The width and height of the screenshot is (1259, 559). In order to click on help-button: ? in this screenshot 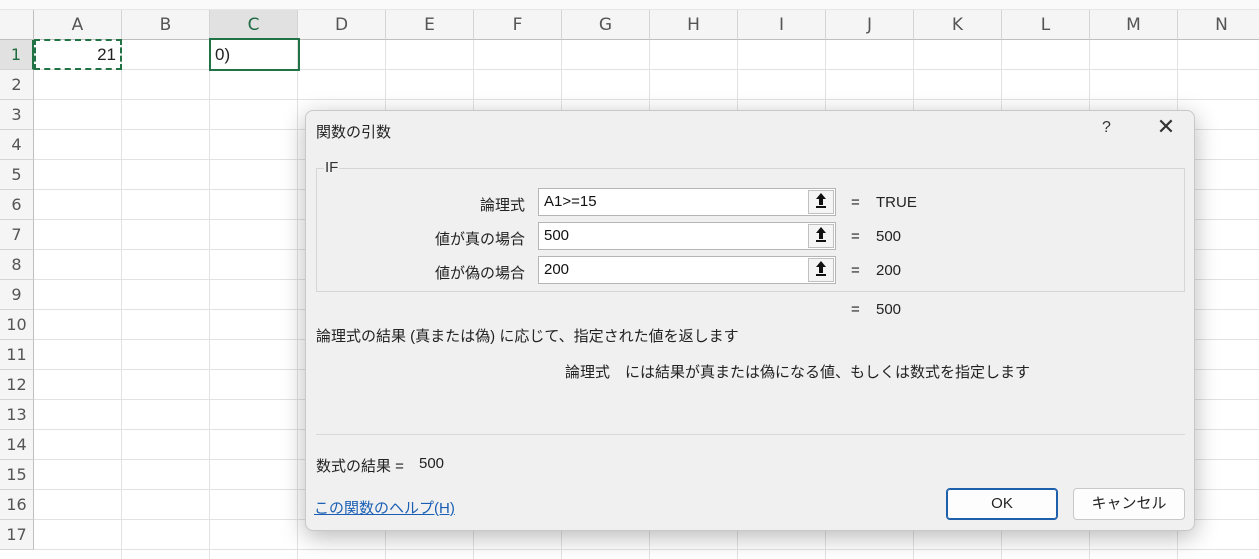, I will do `click(1106, 128)`.